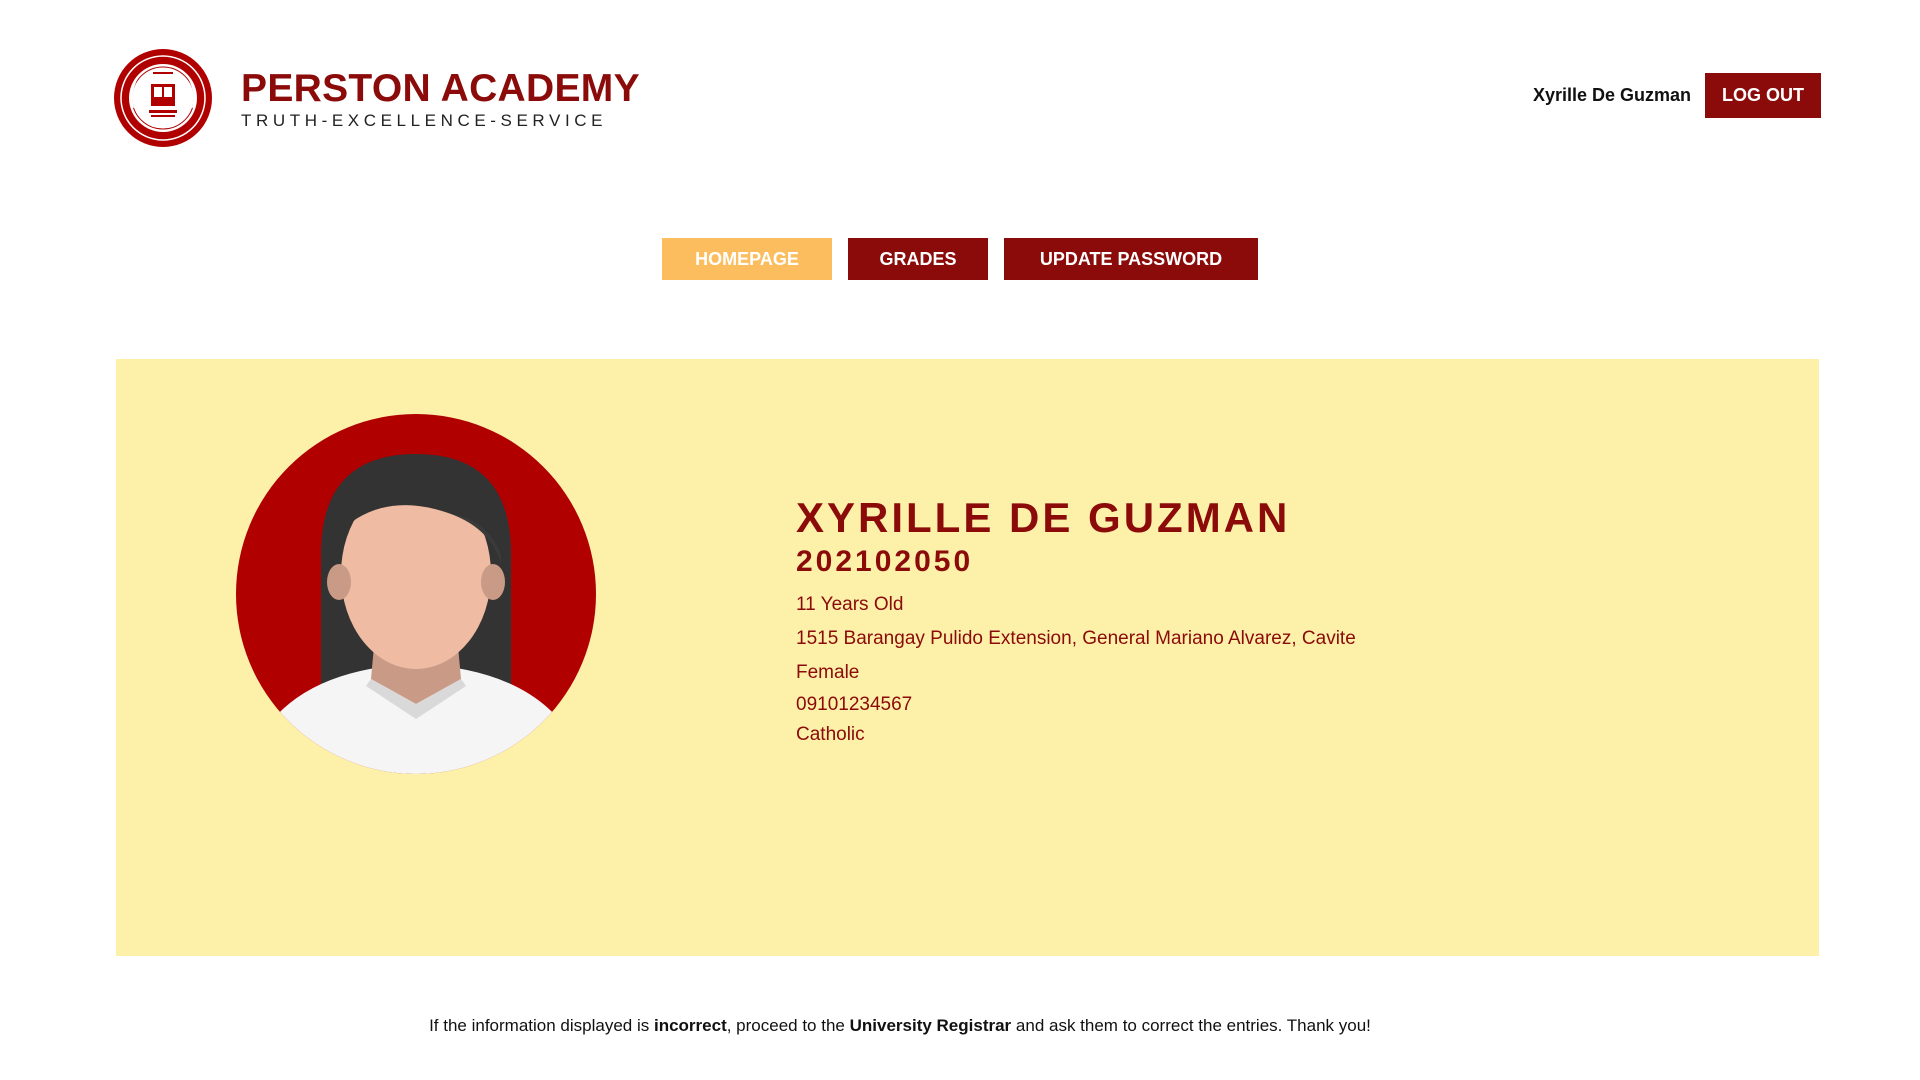 The width and height of the screenshot is (1920, 1080). Describe the element at coordinates (930, 1025) in the screenshot. I see `note-bold-registrar: University Registrar` at that location.